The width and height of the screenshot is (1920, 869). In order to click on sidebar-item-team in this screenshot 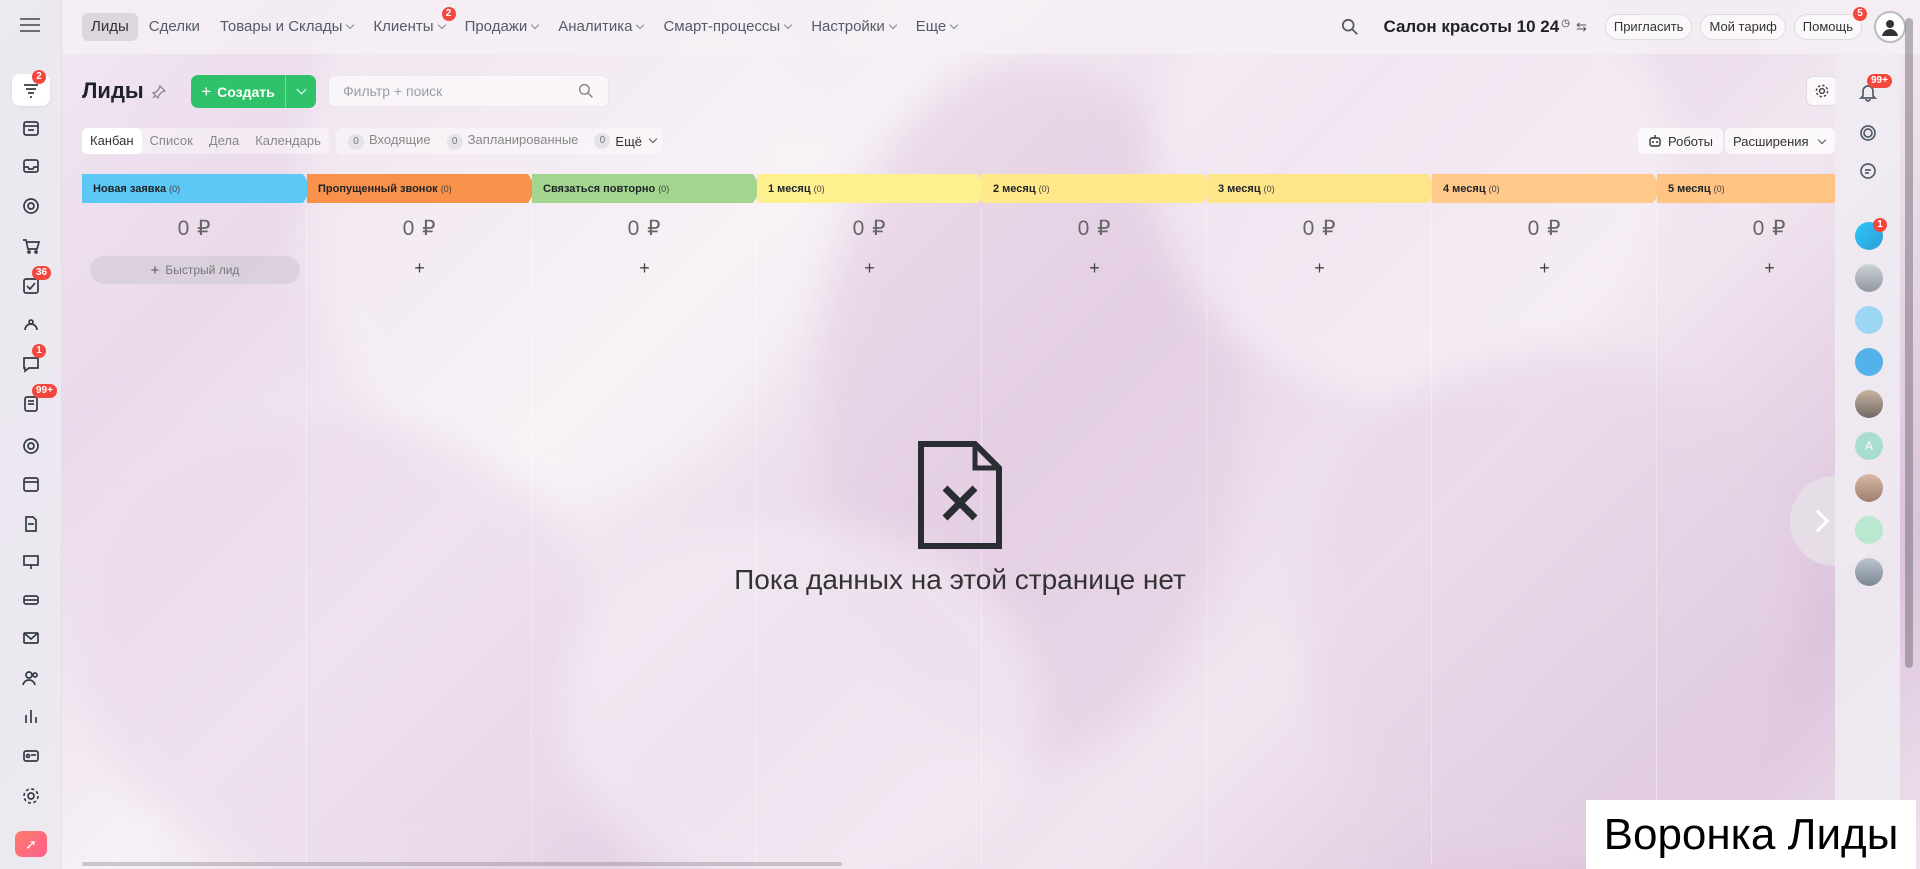, I will do `click(31, 678)`.